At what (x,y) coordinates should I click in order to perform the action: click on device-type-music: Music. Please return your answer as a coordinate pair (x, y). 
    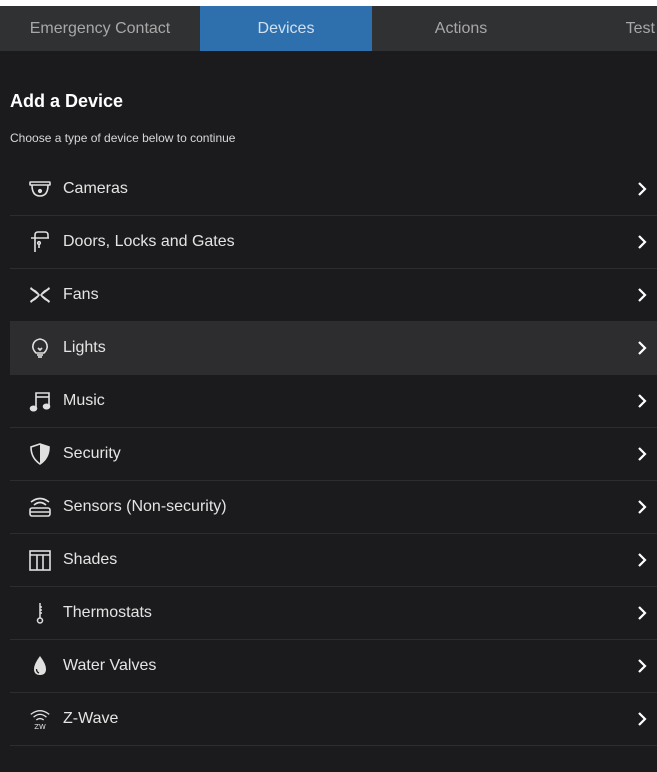
    Looking at the image, I should click on (333, 401).